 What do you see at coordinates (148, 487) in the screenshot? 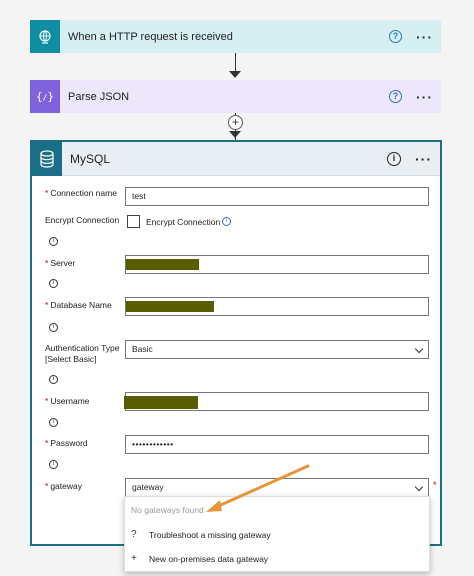
I see `selected-value: gateway` at bounding box center [148, 487].